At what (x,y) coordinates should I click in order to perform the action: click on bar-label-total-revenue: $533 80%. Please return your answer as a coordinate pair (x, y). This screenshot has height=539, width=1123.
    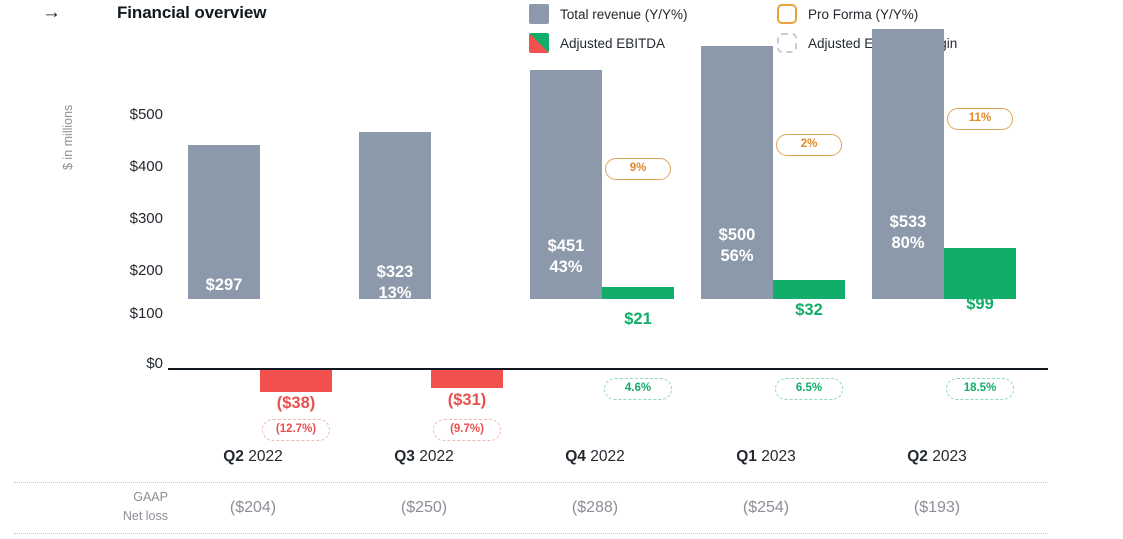
    Looking at the image, I should click on (908, 233).